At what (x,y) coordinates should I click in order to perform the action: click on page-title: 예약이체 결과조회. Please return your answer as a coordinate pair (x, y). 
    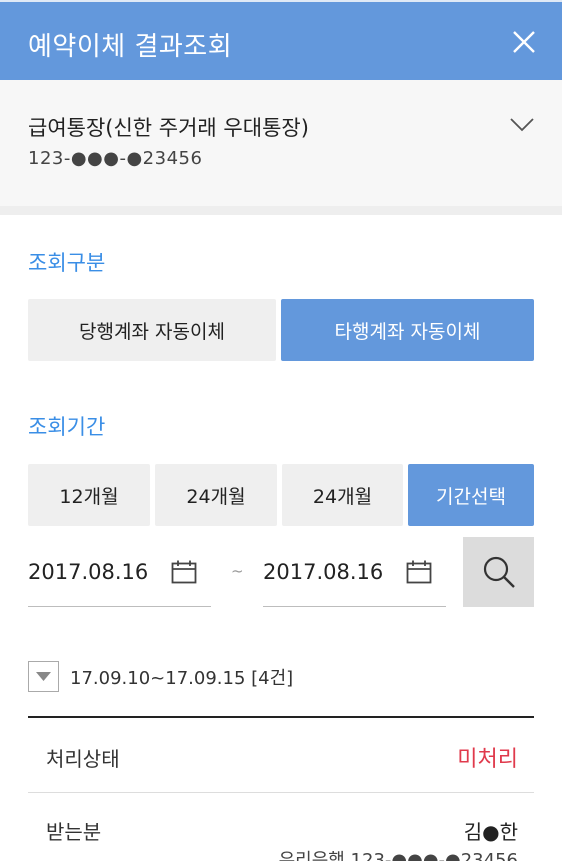
    Looking at the image, I should click on (130, 47).